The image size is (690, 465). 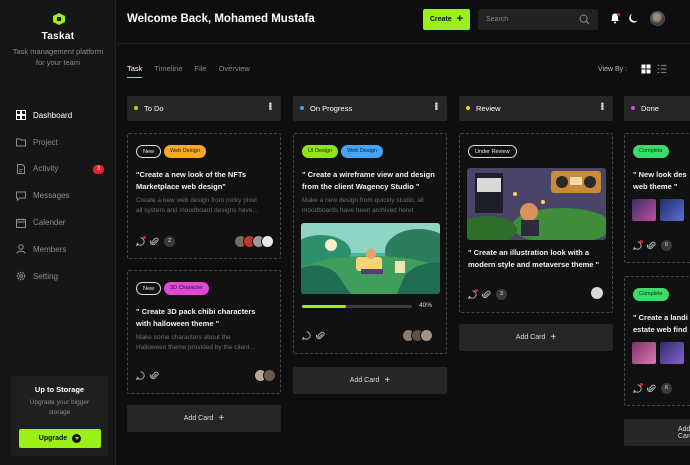 What do you see at coordinates (660, 329) in the screenshot?
I see `card-title: estate web find` at bounding box center [660, 329].